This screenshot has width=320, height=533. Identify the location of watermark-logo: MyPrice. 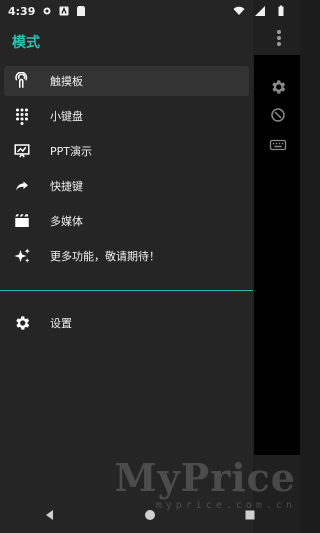
(205, 477).